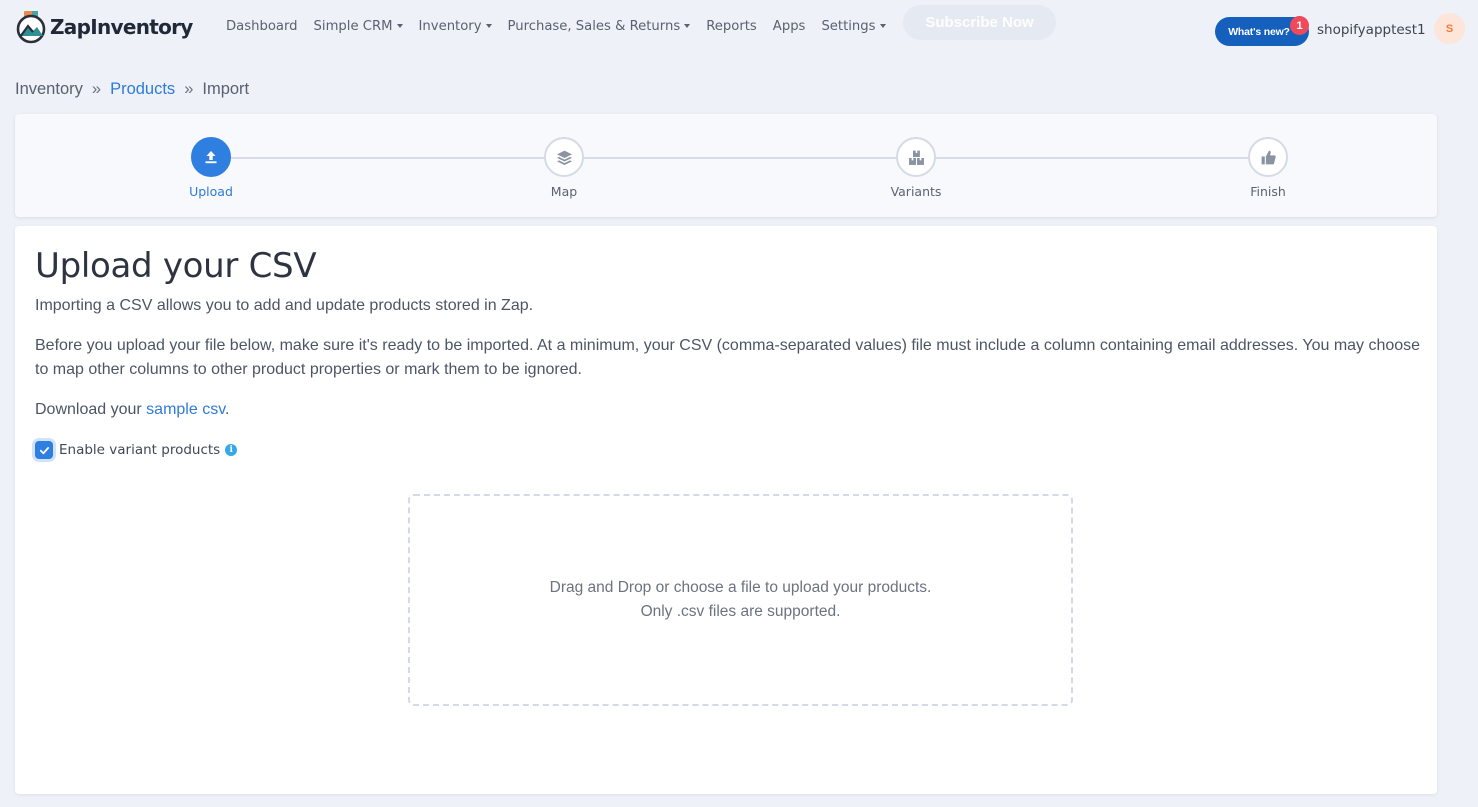 This screenshot has width=1478, height=807. I want to click on nav-apps: Apps, so click(789, 26).